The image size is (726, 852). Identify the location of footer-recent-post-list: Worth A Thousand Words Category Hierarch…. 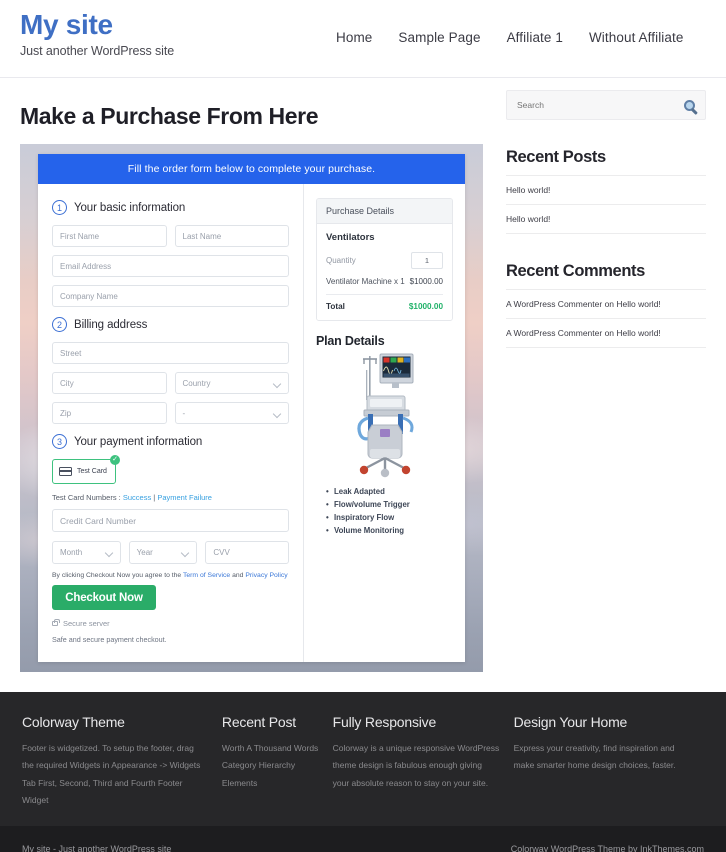
(270, 766).